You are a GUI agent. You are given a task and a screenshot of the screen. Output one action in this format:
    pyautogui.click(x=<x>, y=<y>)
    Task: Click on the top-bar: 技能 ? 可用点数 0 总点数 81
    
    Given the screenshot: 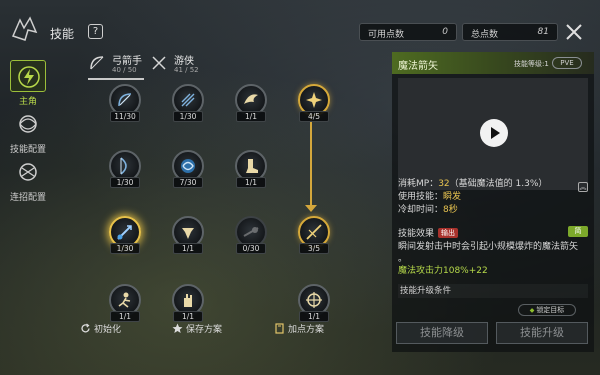 What is the action you would take?
    pyautogui.click(x=300, y=26)
    